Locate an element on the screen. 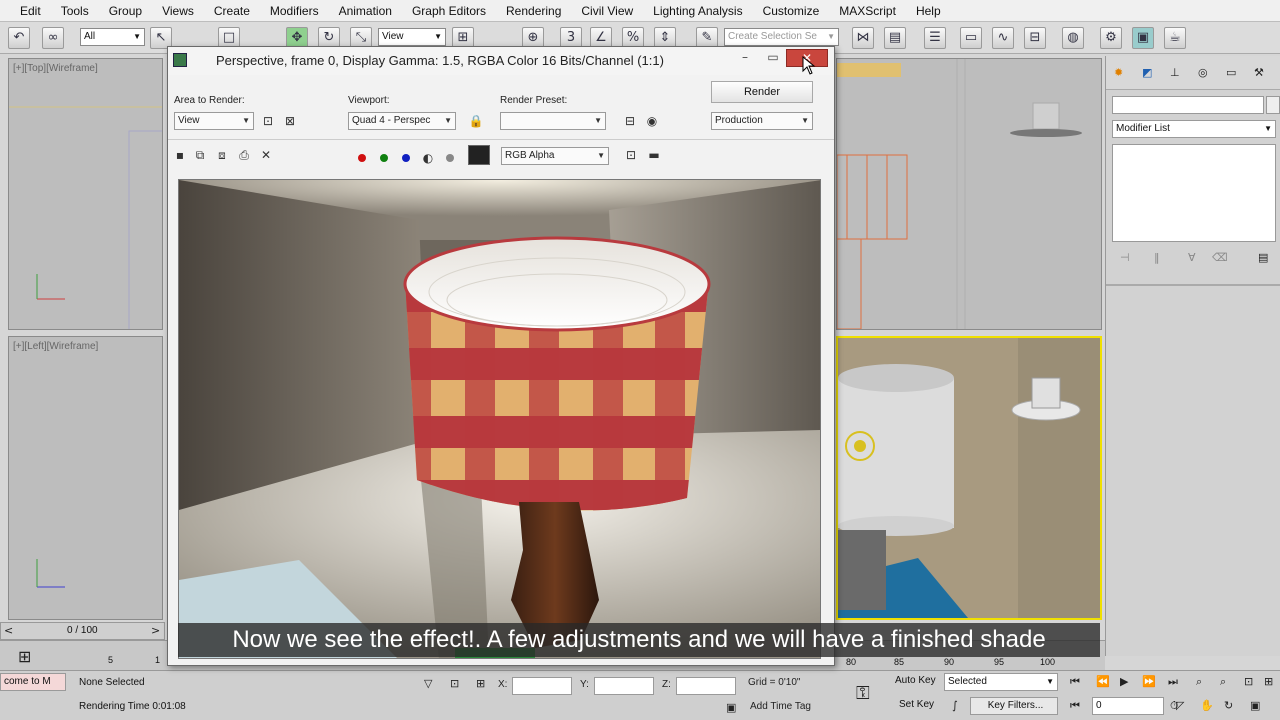  field-of-view-icon: ◸ is located at coordinates (1180, 705).